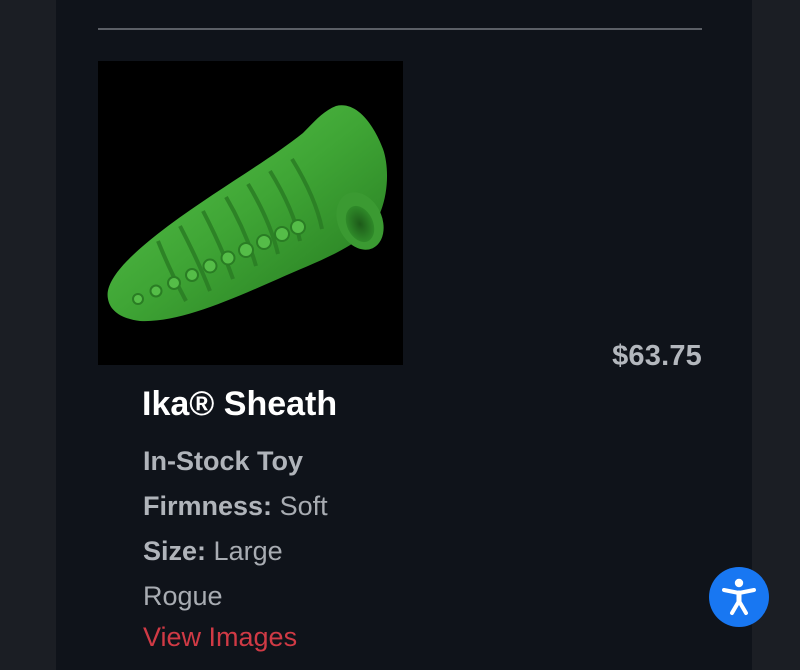  I want to click on firmness-row: Firmness: Soft, so click(235, 506).